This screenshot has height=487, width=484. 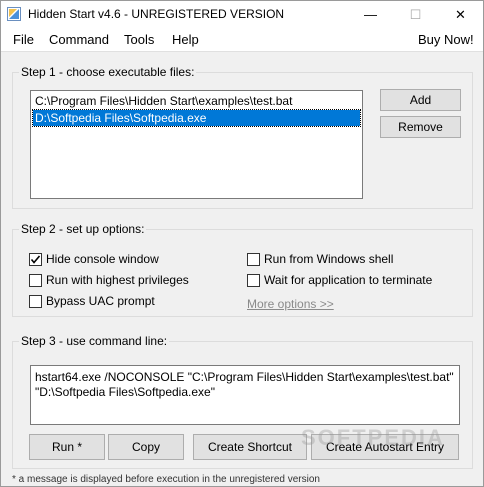 What do you see at coordinates (156, 14) in the screenshot?
I see `window-title: Hidden Start v4.6 - UNREGISTERED VERSION` at bounding box center [156, 14].